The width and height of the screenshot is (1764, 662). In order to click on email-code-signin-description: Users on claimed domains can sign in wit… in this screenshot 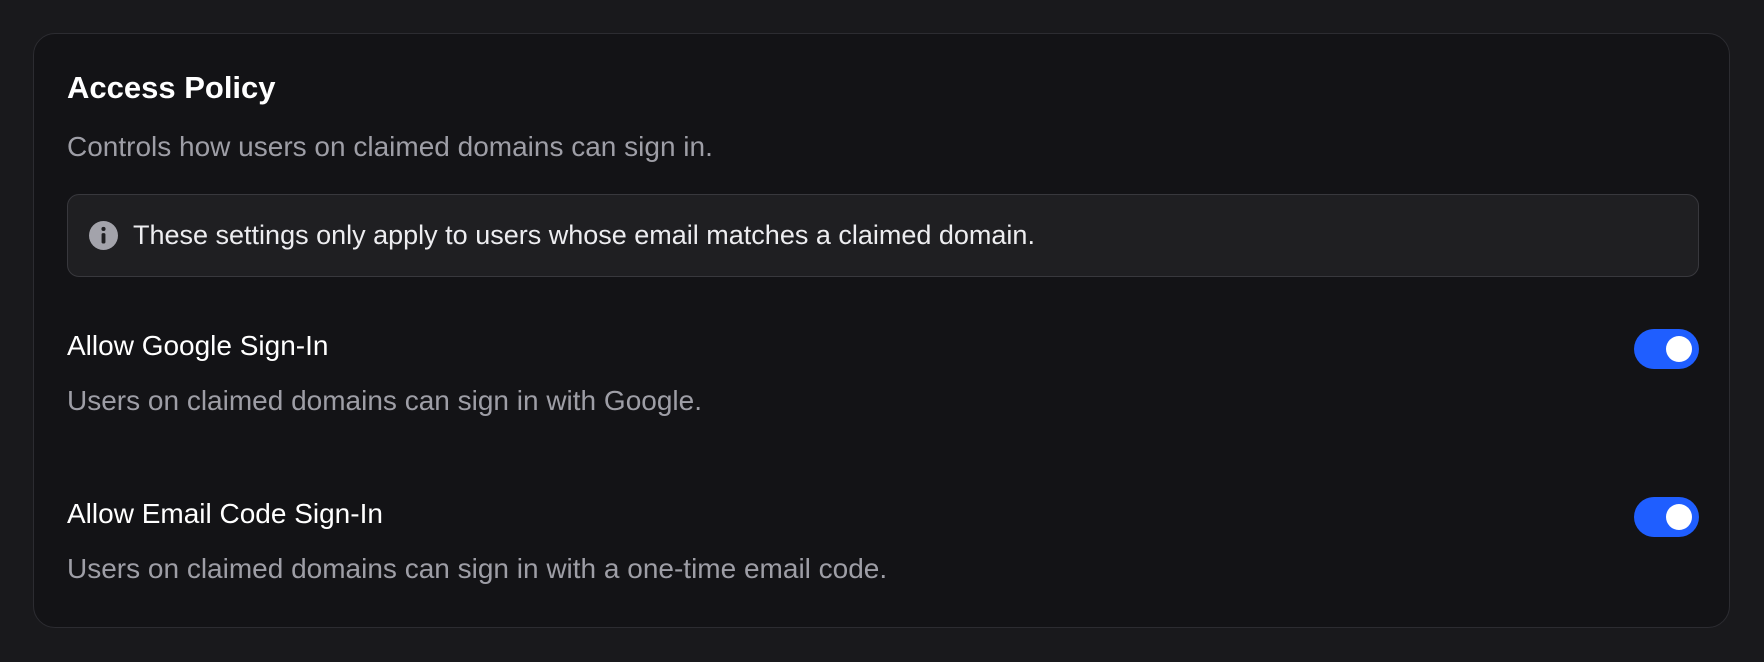, I will do `click(477, 568)`.